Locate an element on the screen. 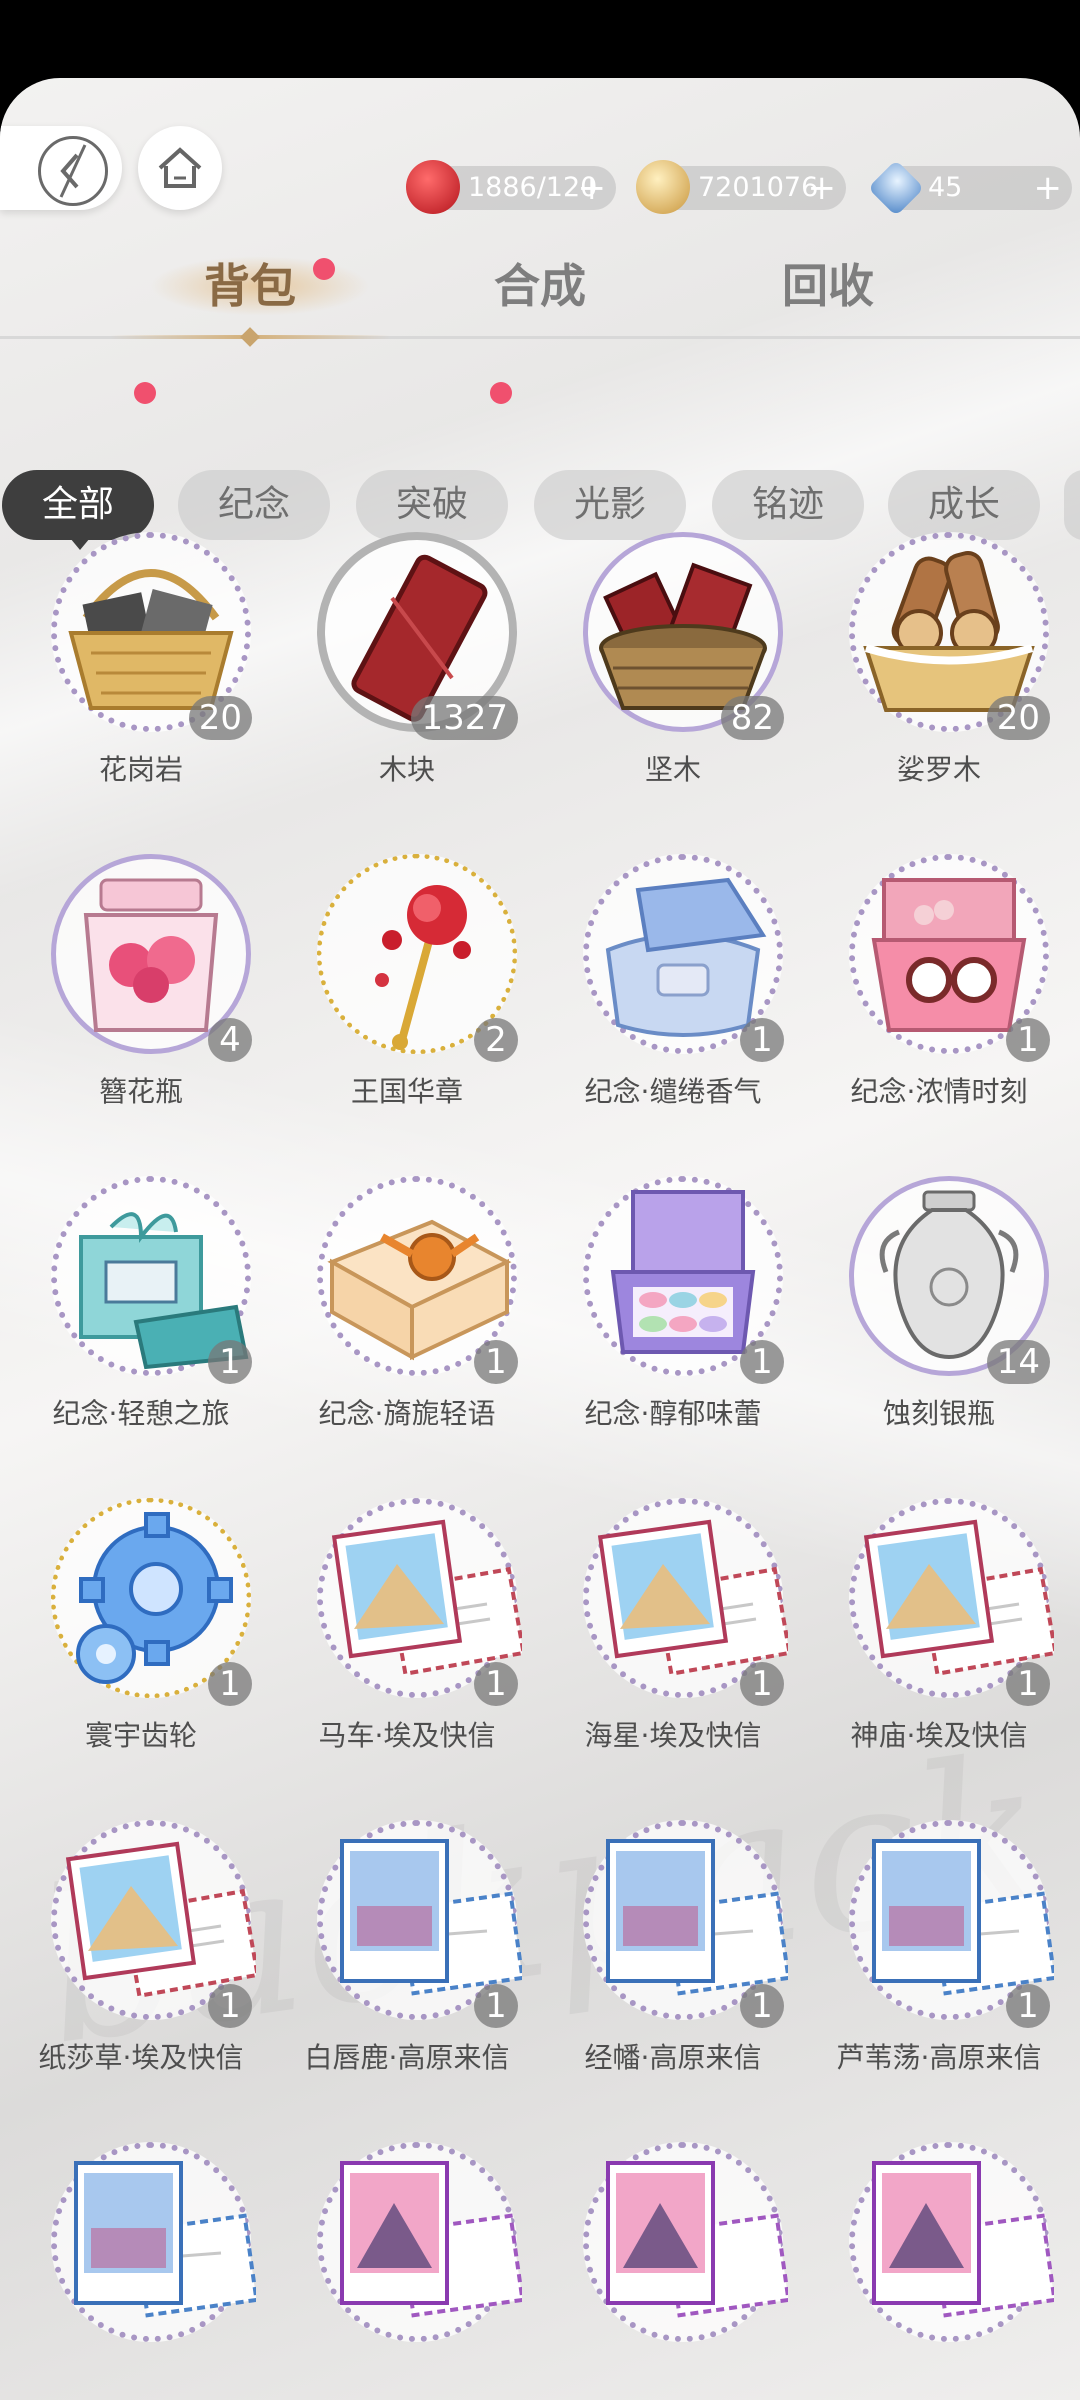 Image resolution: width=1080 pixels, height=2400 pixels. inventory-item: 2 王国华章 is located at coordinates (407, 999).